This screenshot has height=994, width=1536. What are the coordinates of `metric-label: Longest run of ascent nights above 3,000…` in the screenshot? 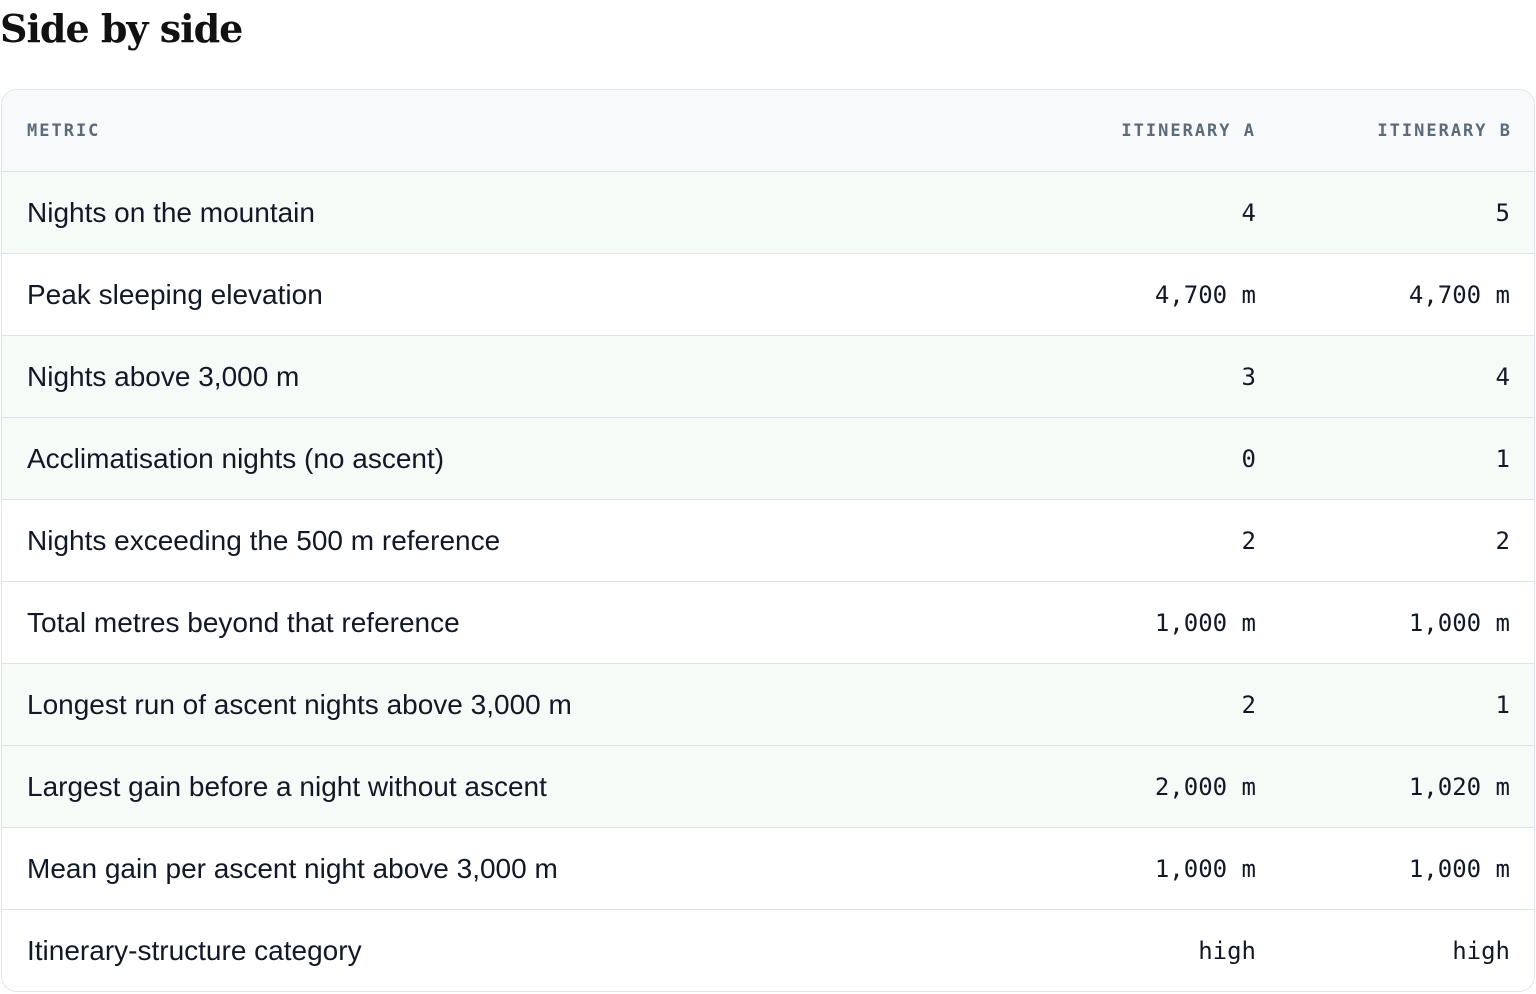 It's located at (299, 704).